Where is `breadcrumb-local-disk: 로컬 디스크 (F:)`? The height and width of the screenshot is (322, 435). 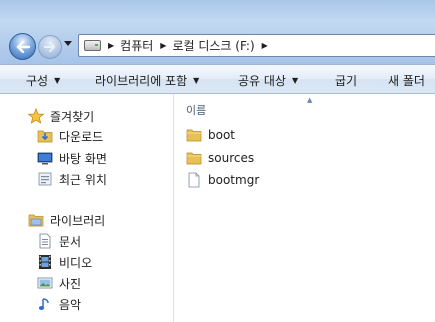
breadcrumb-local-disk: 로컬 디스크 (F:) is located at coordinates (213, 45).